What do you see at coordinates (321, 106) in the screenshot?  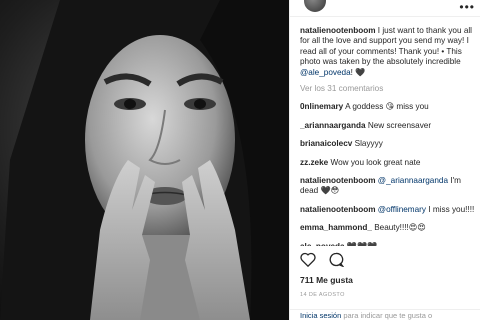 I see `comment-user: 0nlinemary` at bounding box center [321, 106].